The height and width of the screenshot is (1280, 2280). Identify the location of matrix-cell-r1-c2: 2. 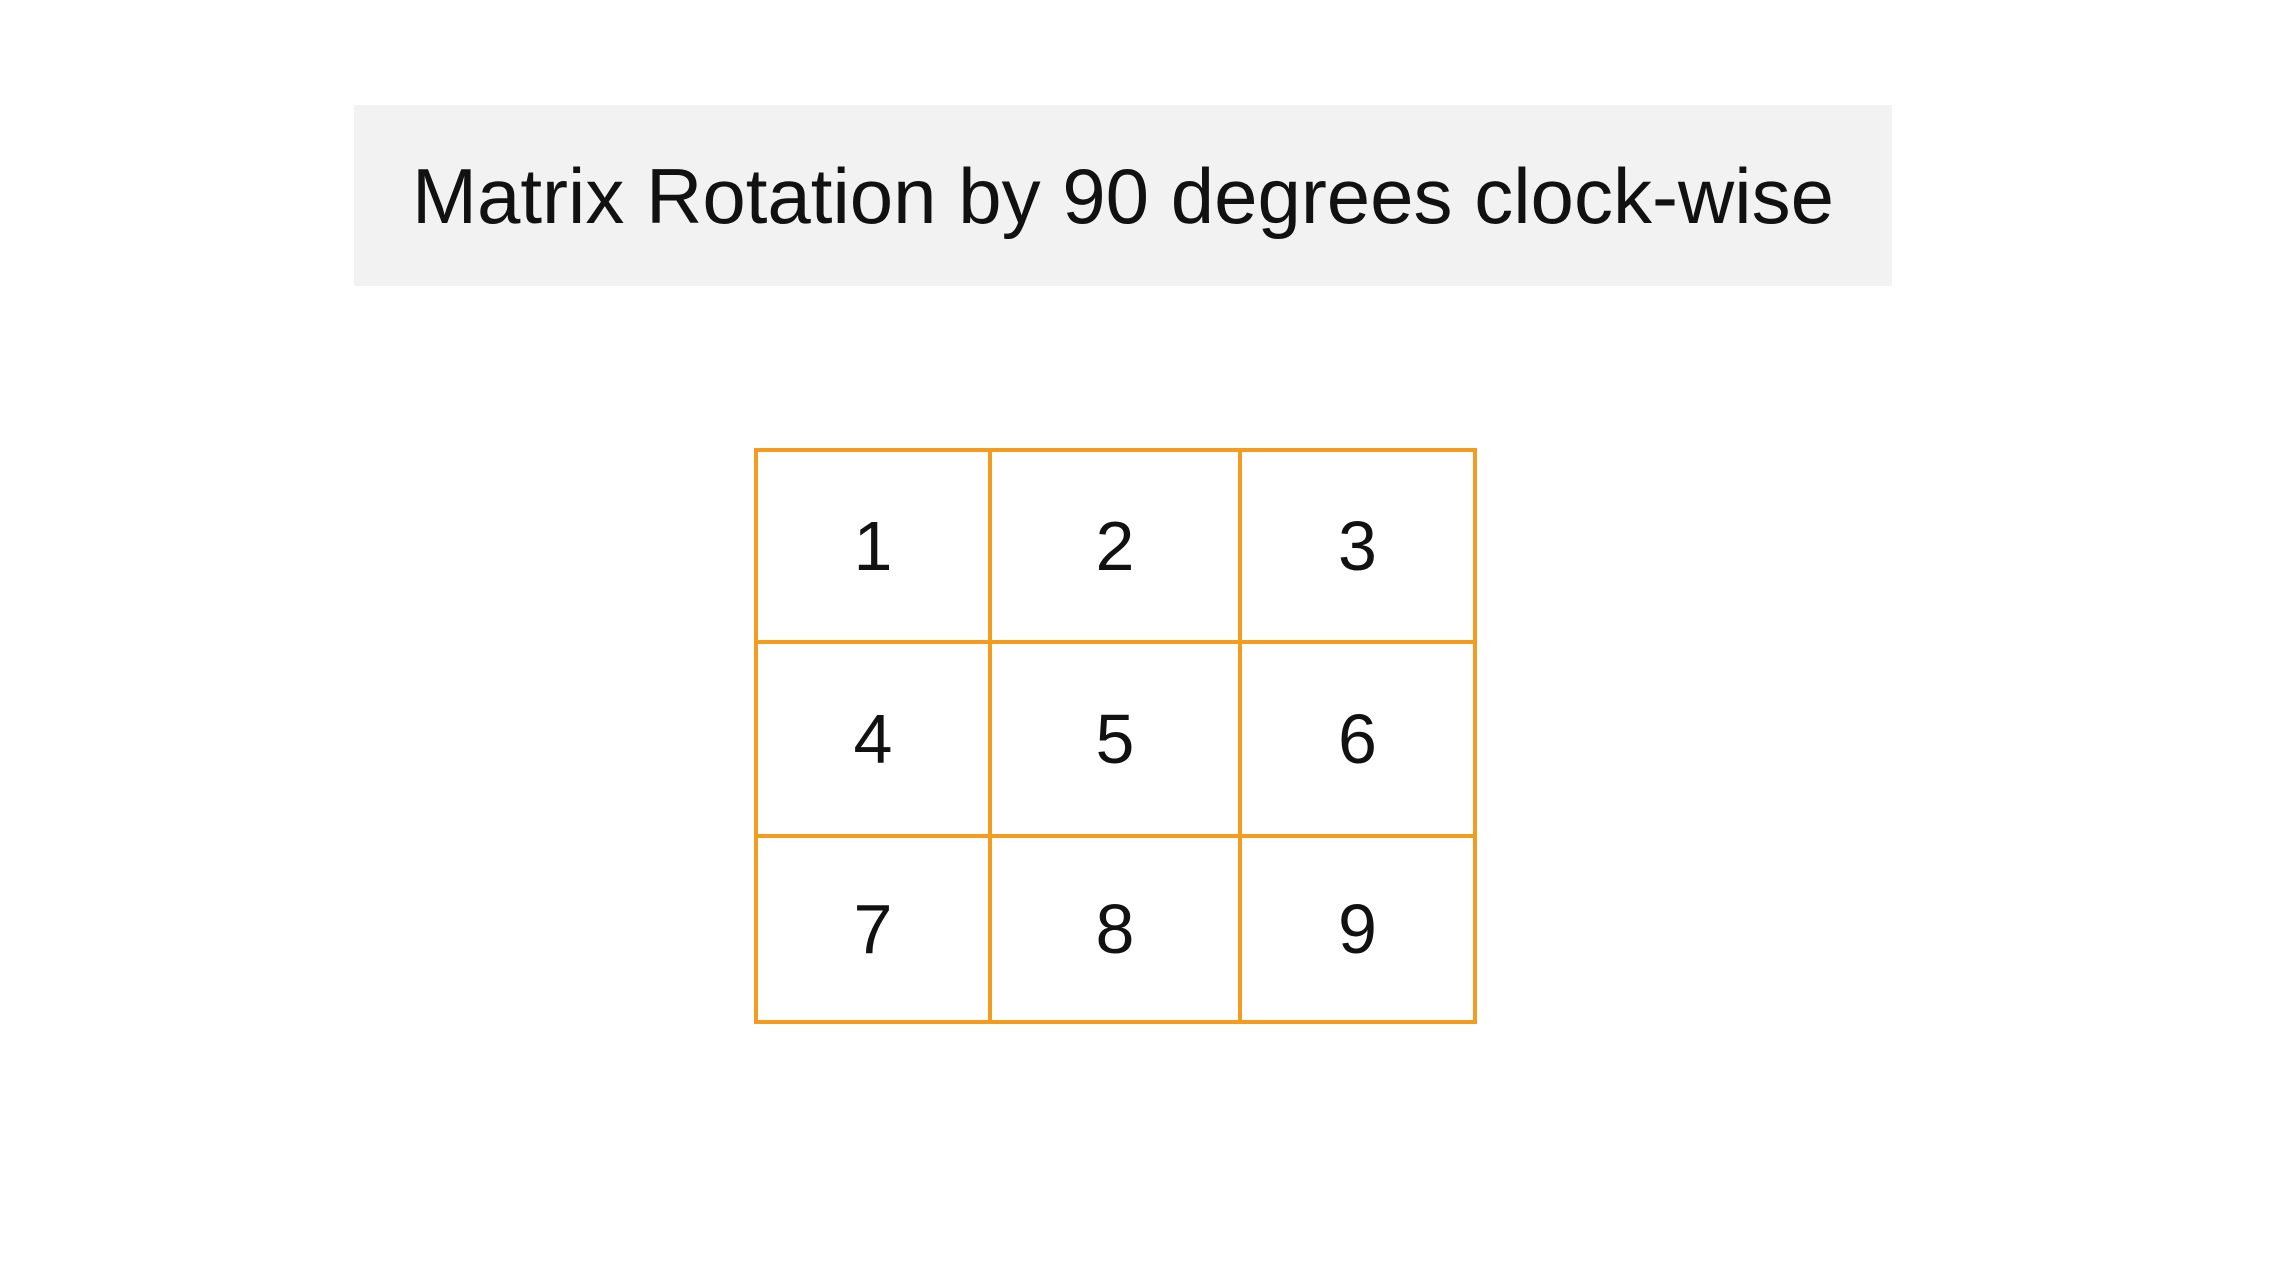
(1117, 548).